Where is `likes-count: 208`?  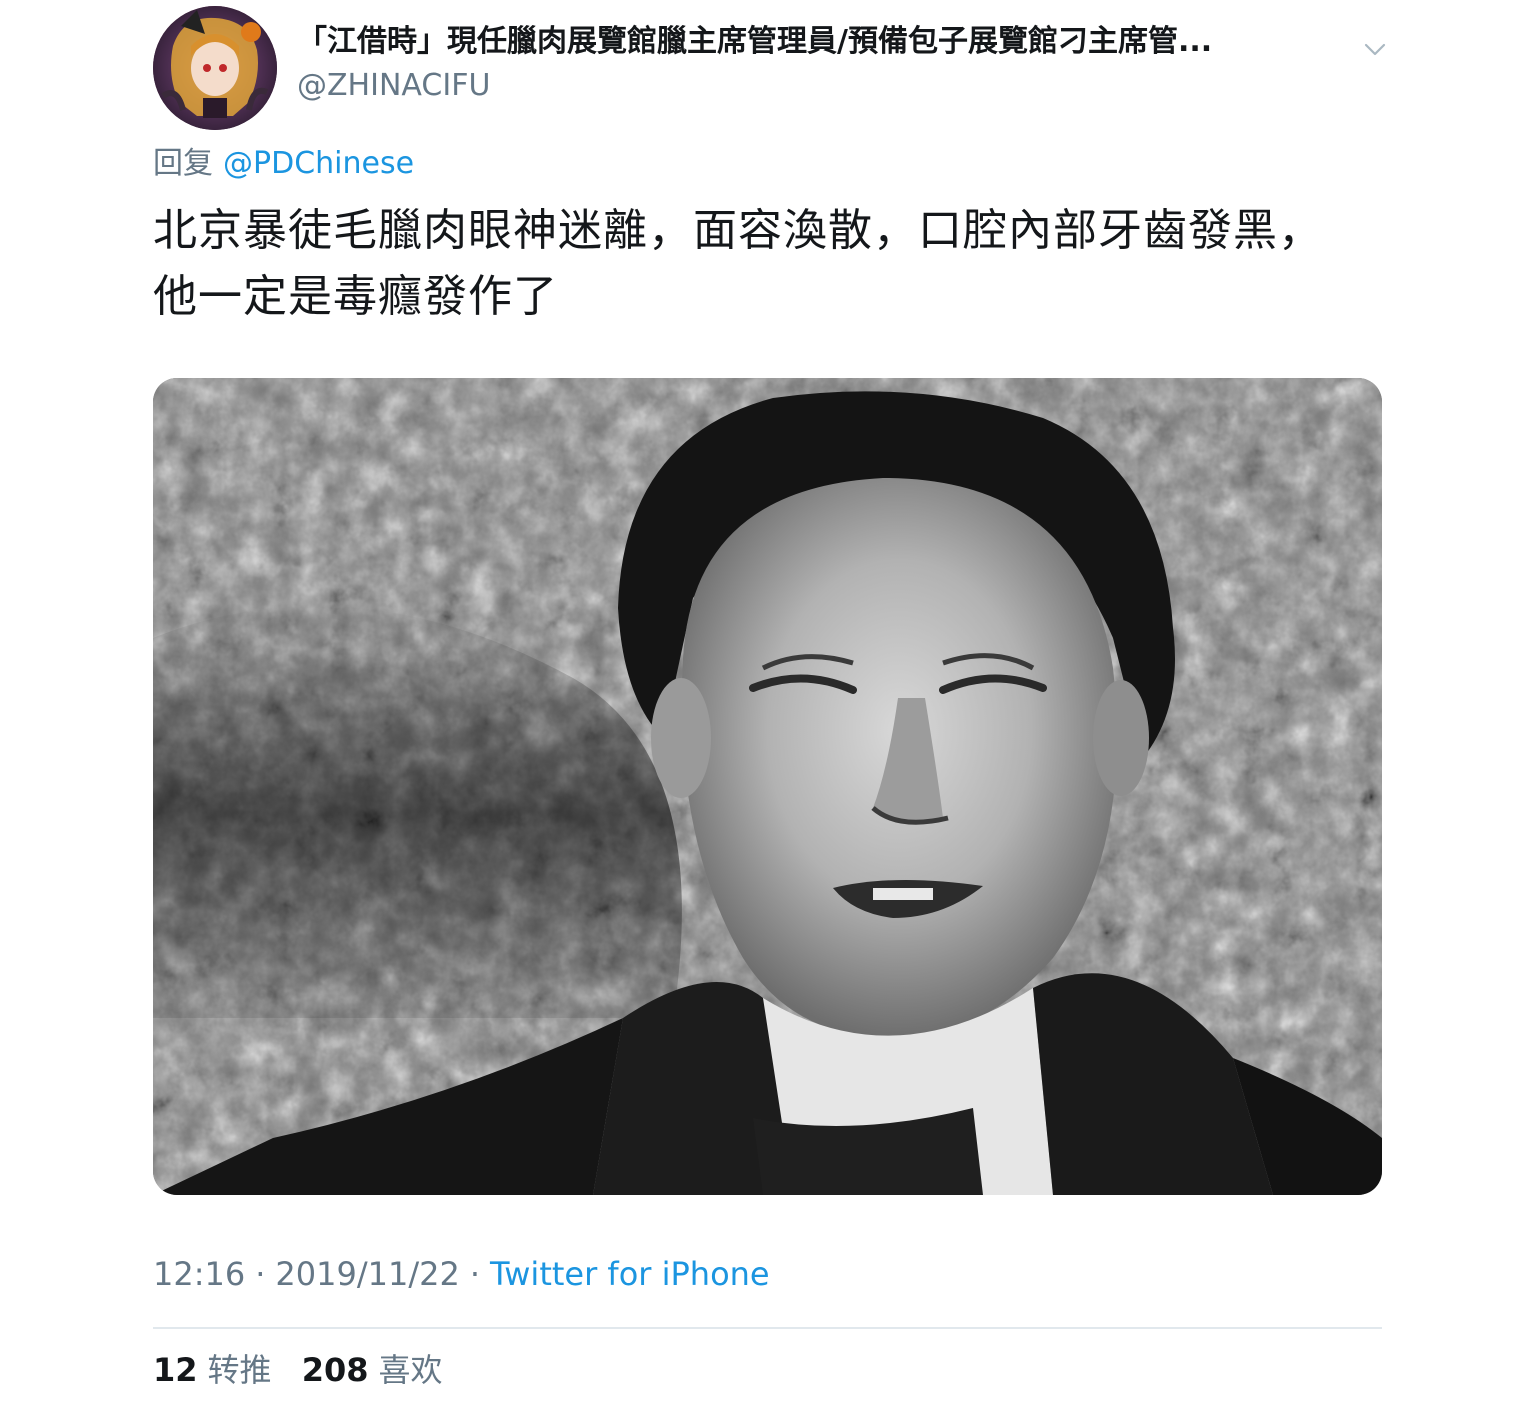 likes-count: 208 is located at coordinates (335, 1370).